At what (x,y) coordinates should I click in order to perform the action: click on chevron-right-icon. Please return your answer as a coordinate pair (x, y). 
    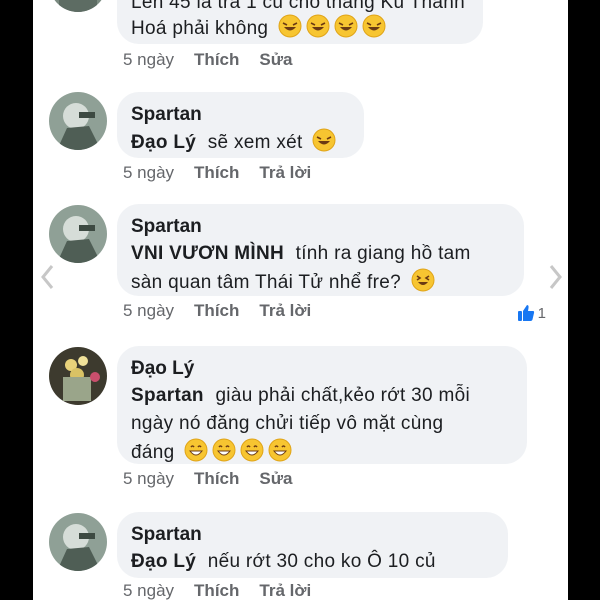
    Looking at the image, I should click on (555, 277).